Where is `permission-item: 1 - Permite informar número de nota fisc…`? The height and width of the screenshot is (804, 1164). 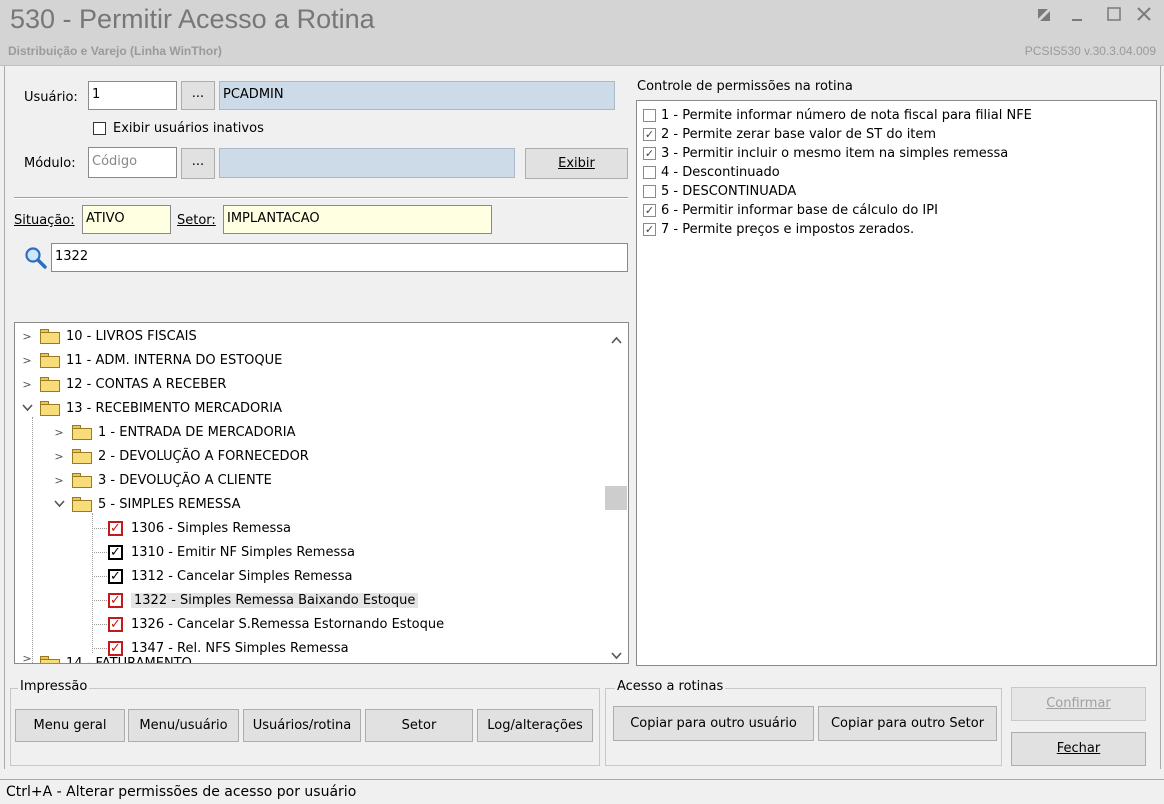
permission-item: 1 - Permite informar número de nota fisc… is located at coordinates (837, 115).